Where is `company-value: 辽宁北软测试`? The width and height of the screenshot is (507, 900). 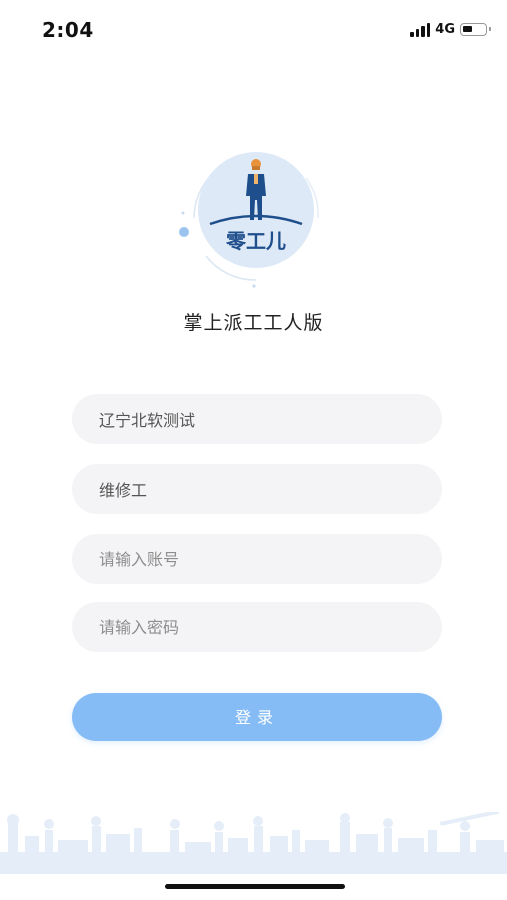 company-value: 辽宁北软测试 is located at coordinates (147, 420).